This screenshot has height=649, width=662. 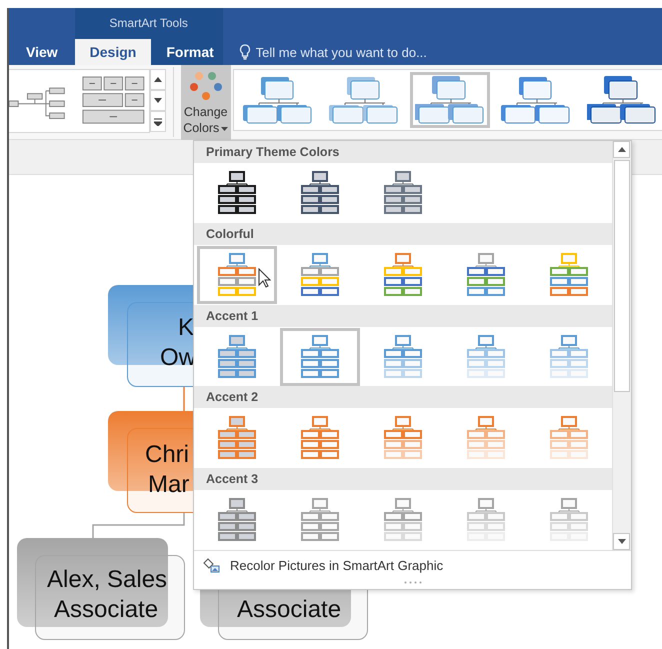 What do you see at coordinates (186, 328) in the screenshot?
I see `node-label: K` at bounding box center [186, 328].